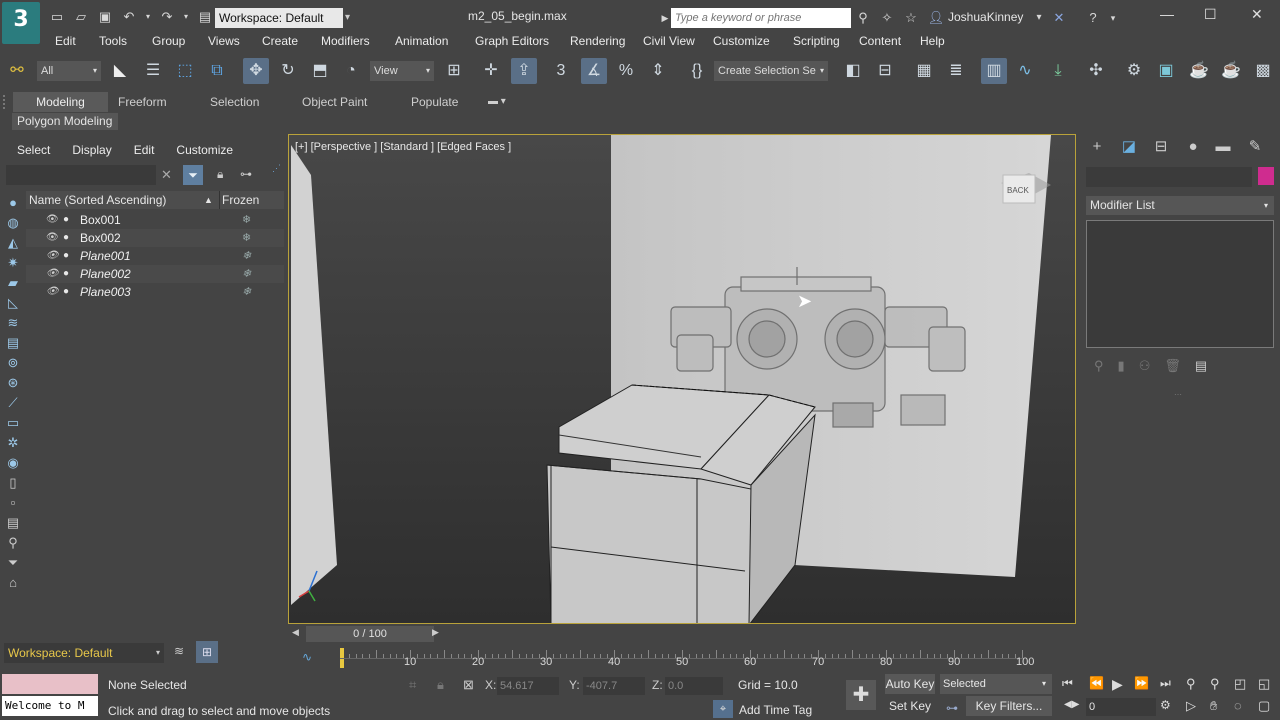 The height and width of the screenshot is (720, 1280). I want to click on scene-row-plane001: 👁︎ ● Plane001 ❄, so click(155, 256).